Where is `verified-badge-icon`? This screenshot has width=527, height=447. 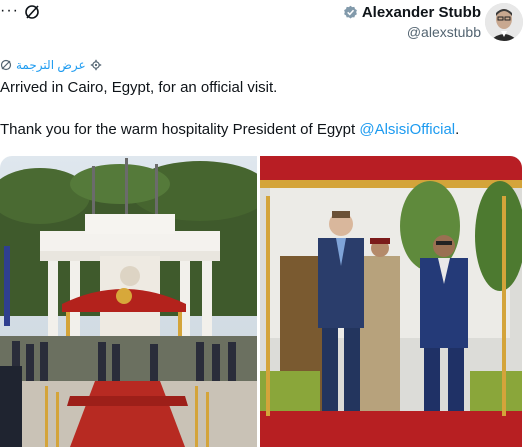 verified-badge-icon is located at coordinates (350, 12).